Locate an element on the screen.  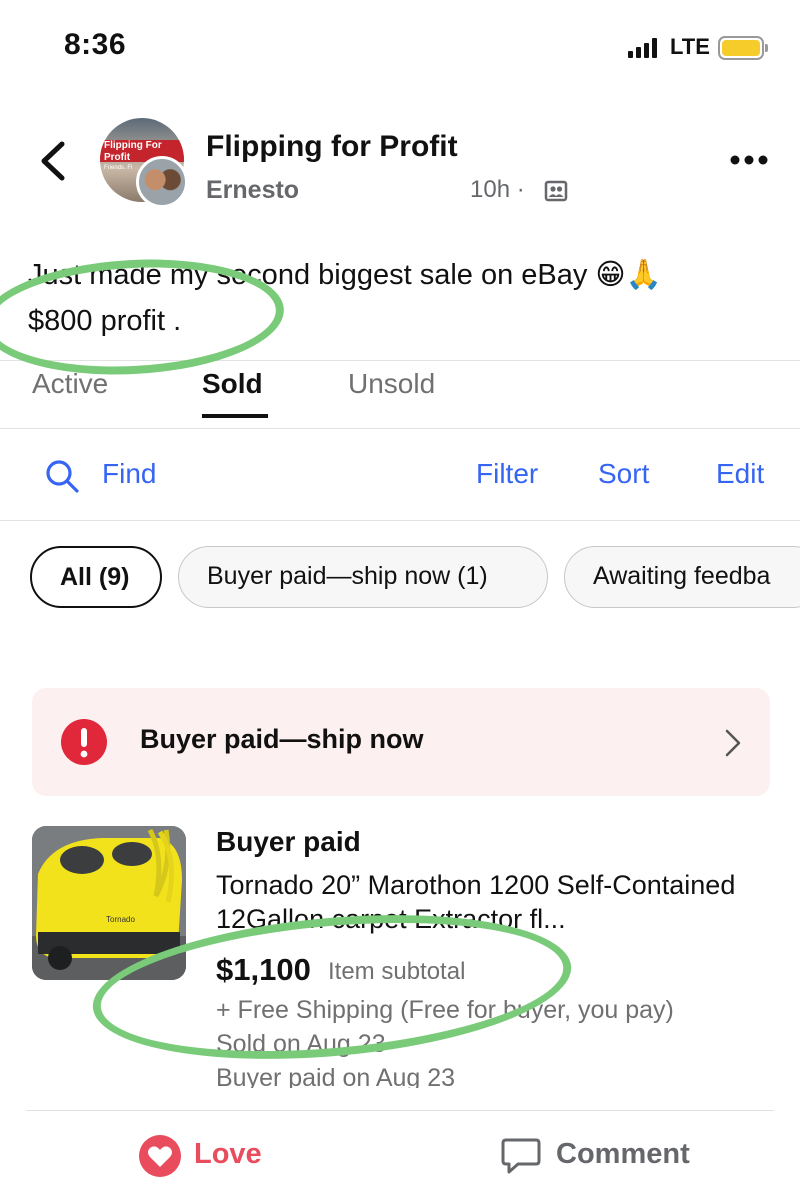
status-bar: 8:36 LTE is located at coordinates (400, 48).